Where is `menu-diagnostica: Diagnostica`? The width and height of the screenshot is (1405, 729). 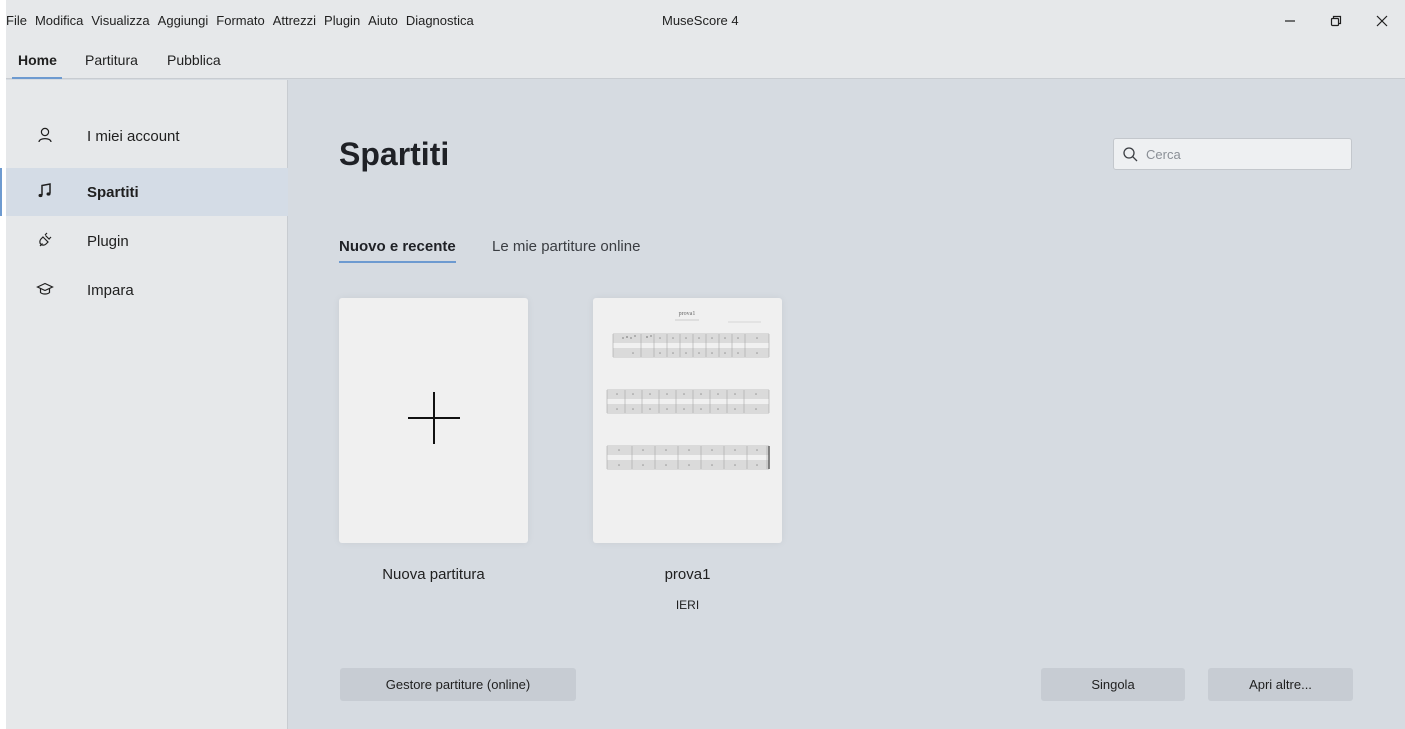 menu-diagnostica: Diagnostica is located at coordinates (440, 21).